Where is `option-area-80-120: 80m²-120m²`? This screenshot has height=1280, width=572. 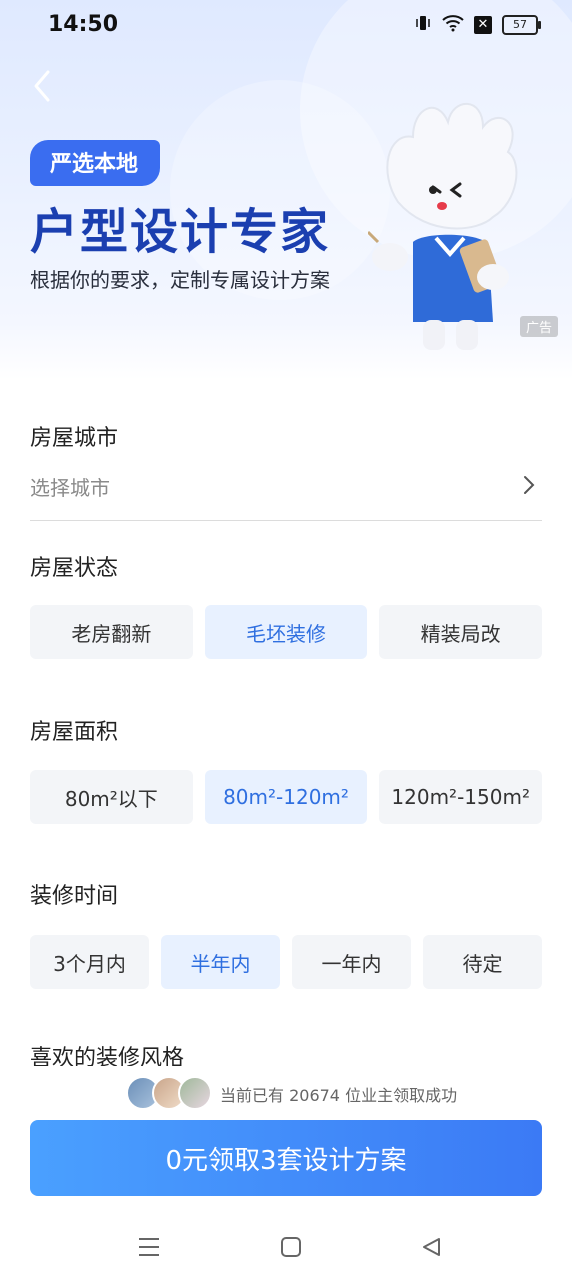 option-area-80-120: 80m²-120m² is located at coordinates (286, 797).